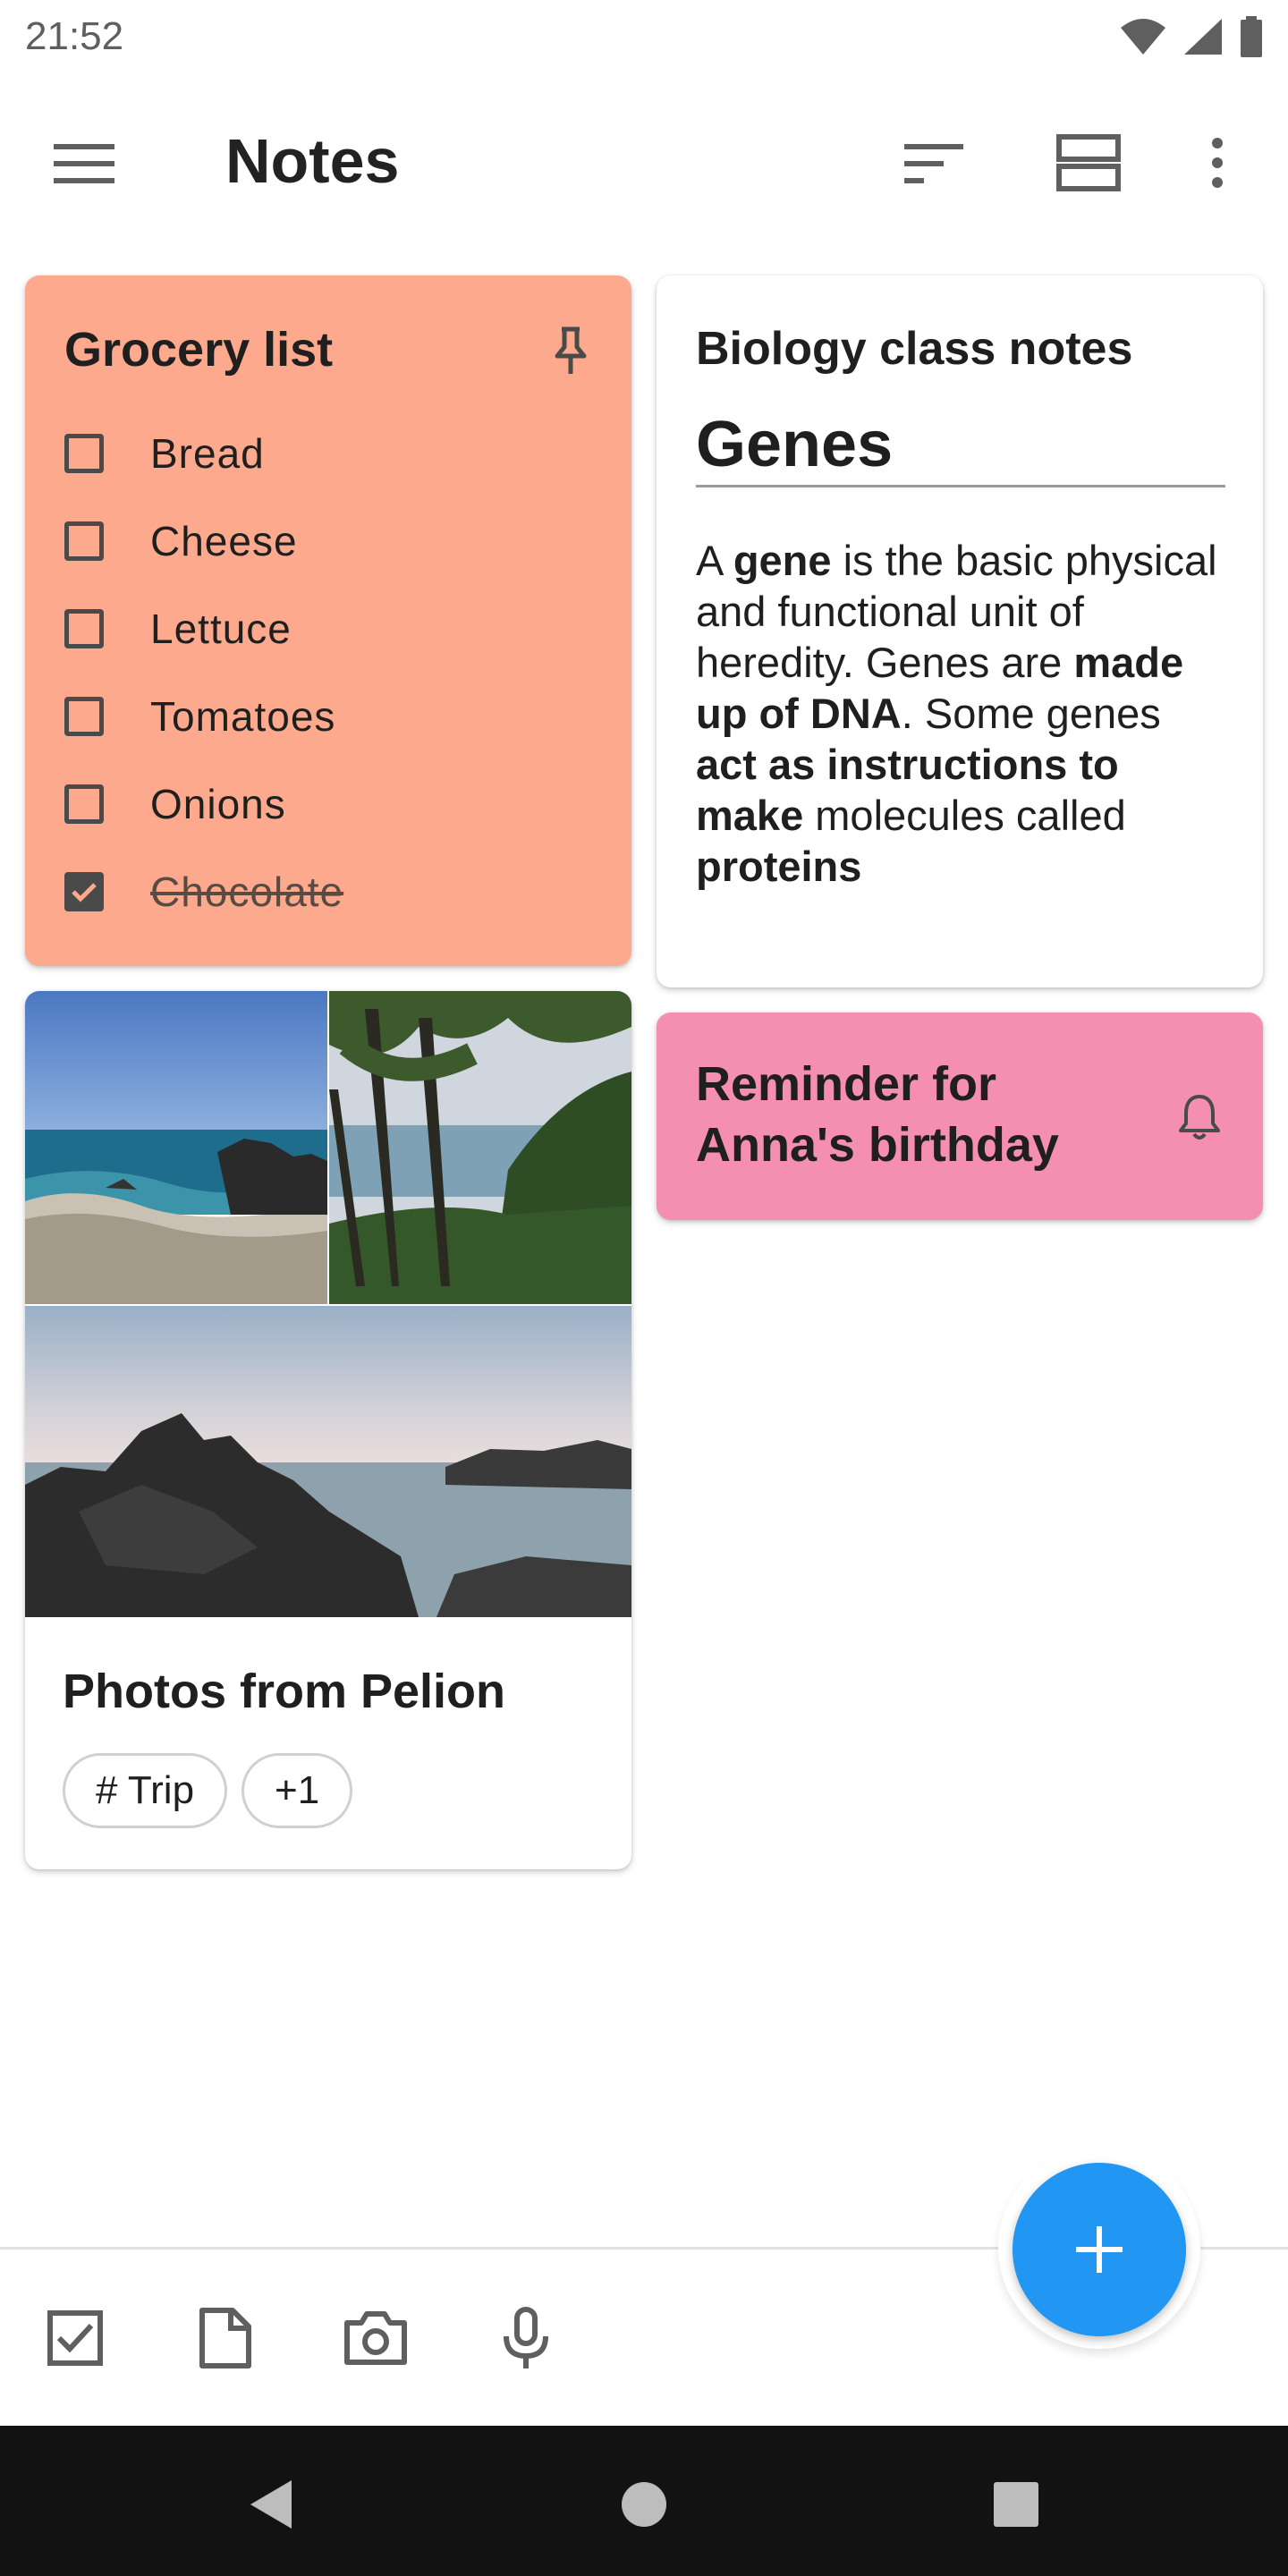 This screenshot has width=1288, height=2576. I want to click on menu-icon, so click(84, 163).